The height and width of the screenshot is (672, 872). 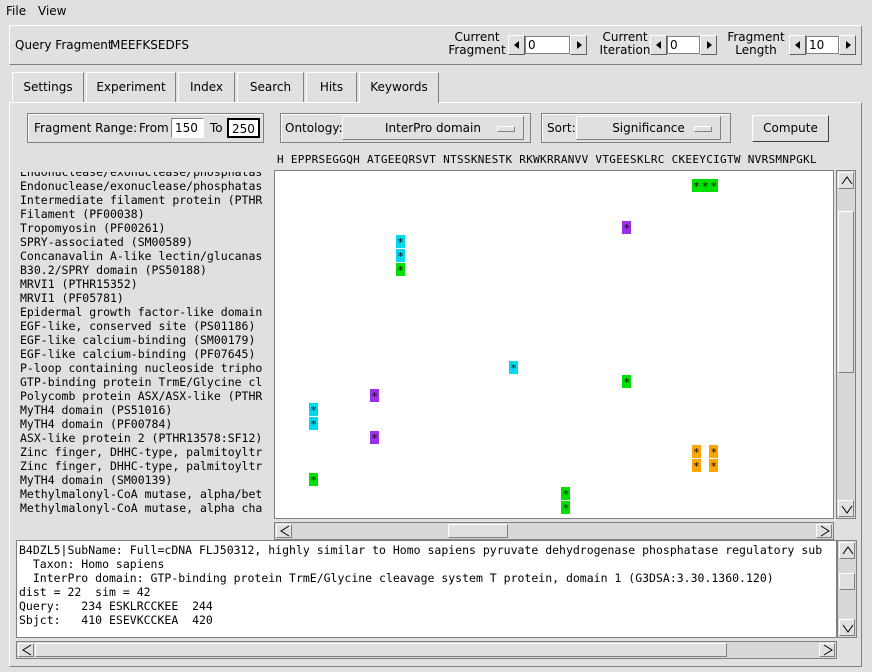 What do you see at coordinates (145, 200) in the screenshot?
I see `keyword-row-label: Intermediate filament protein (PTHR` at bounding box center [145, 200].